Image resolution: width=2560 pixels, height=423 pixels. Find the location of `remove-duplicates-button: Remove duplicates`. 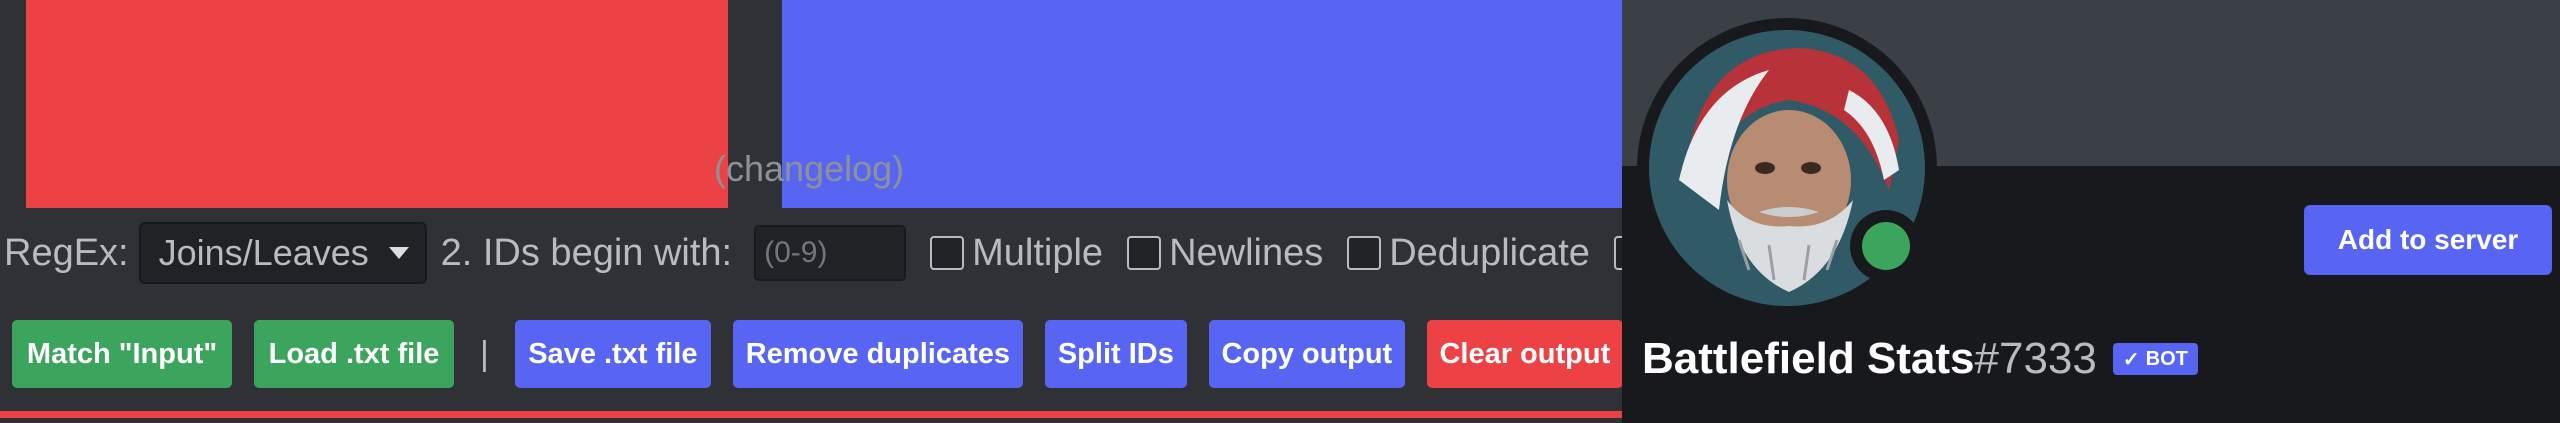

remove-duplicates-button: Remove duplicates is located at coordinates (877, 354).